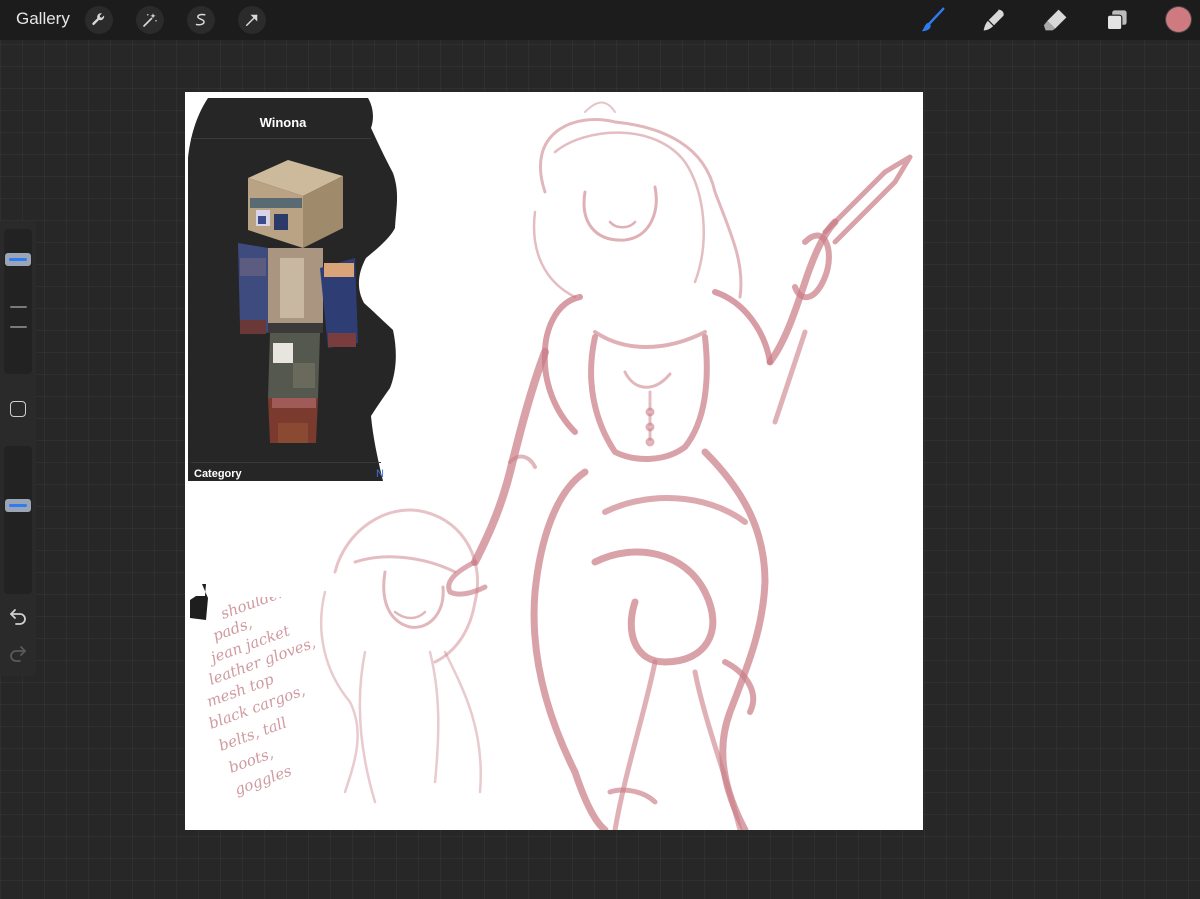 Image resolution: width=1200 pixels, height=899 pixels. Describe the element at coordinates (18, 301) in the screenshot. I see `brush-size-slider` at that location.